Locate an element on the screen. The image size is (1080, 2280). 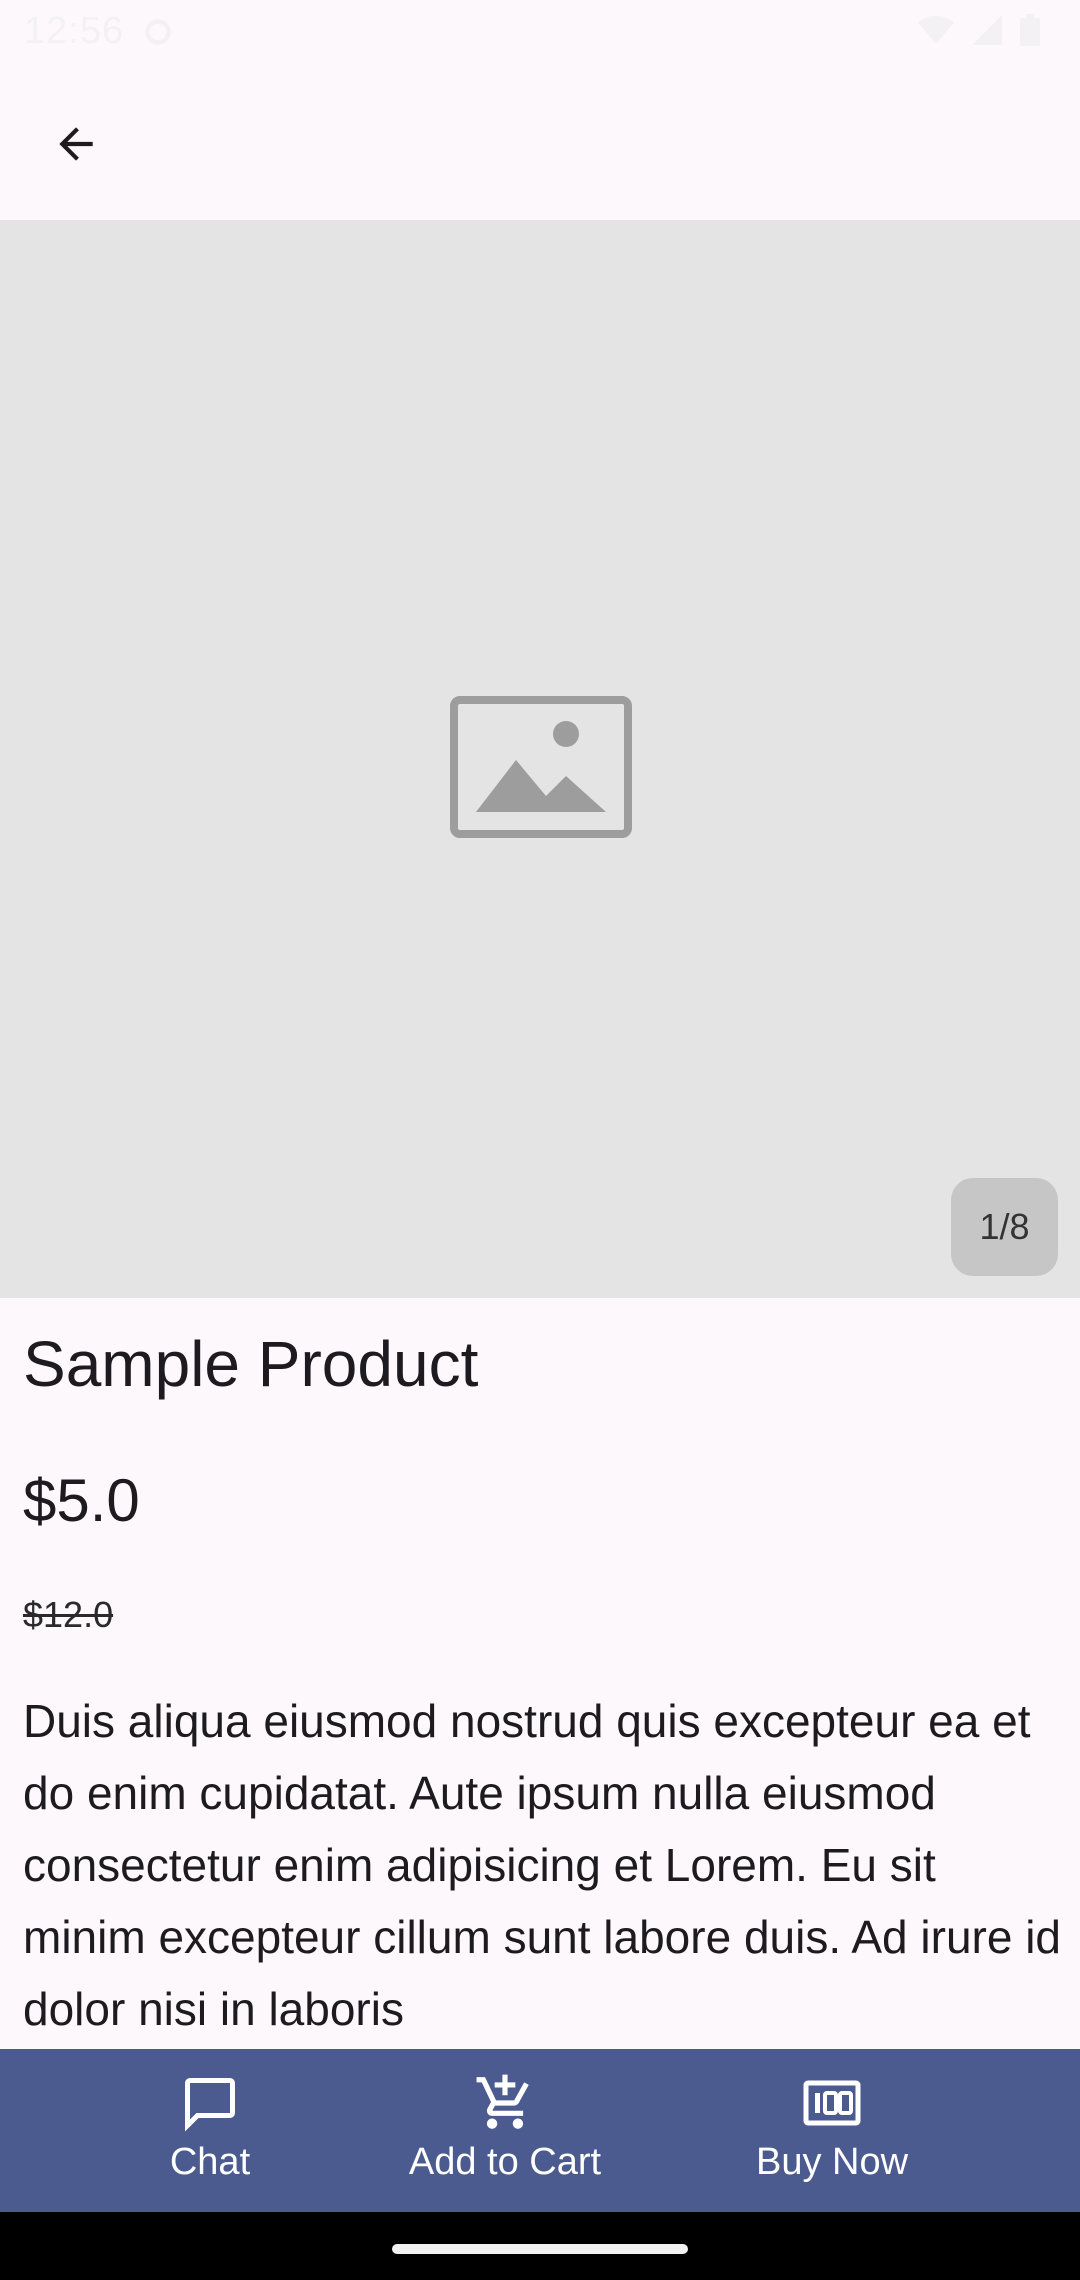
system-navigation-bar is located at coordinates (540, 2246).